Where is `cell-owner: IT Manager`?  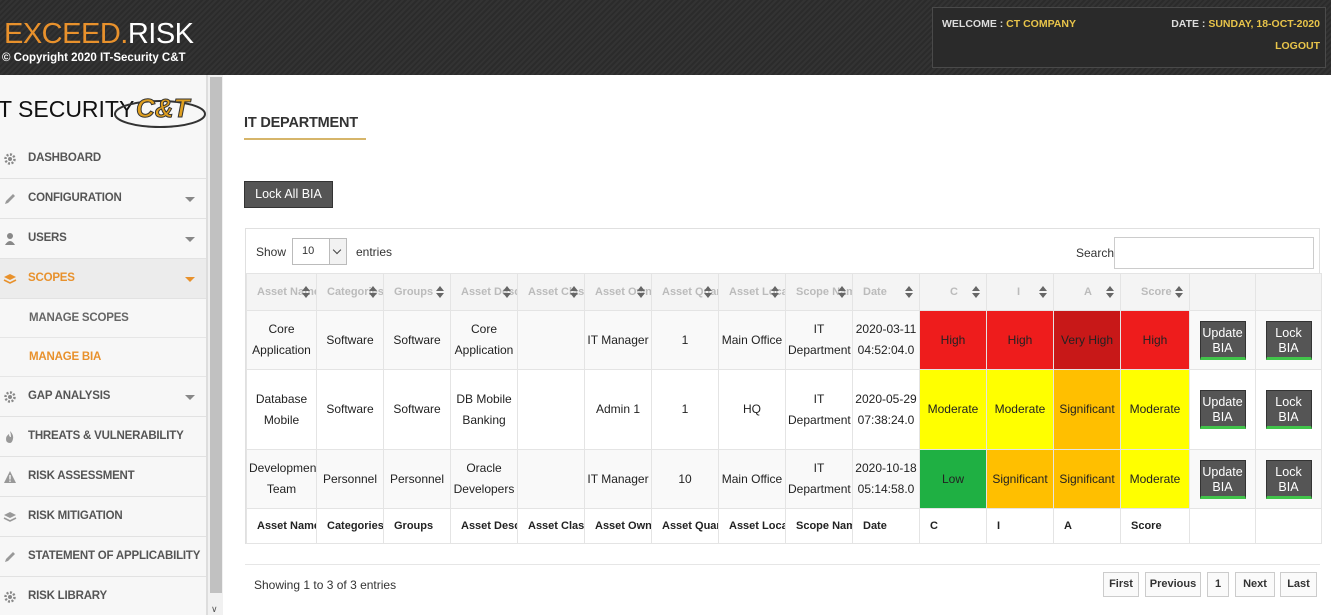 cell-owner: IT Manager is located at coordinates (618, 479).